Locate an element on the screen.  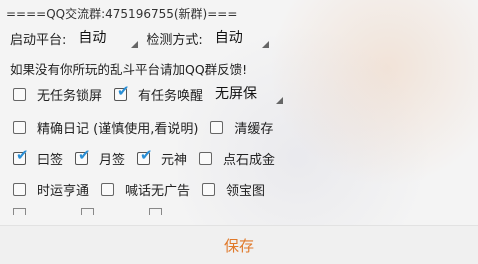
detect-select-value: 自动 is located at coordinates (228, 38).